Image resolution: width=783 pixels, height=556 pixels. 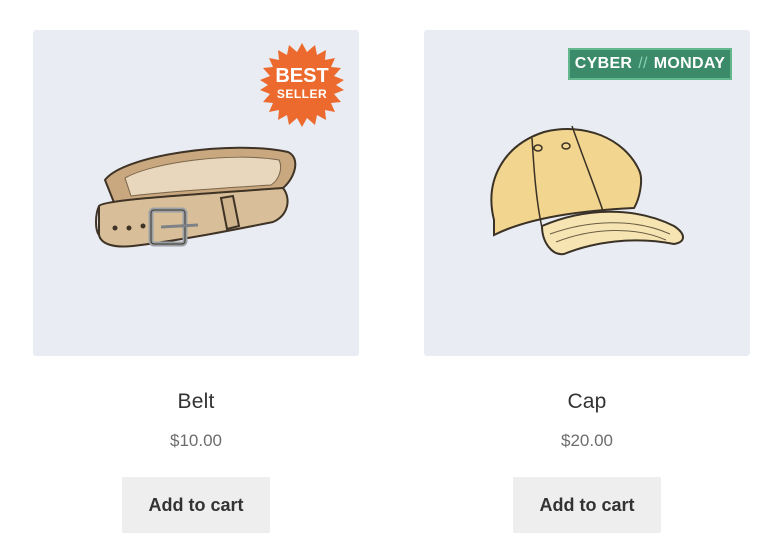 I want to click on product-price: $10.00, so click(x=196, y=440).